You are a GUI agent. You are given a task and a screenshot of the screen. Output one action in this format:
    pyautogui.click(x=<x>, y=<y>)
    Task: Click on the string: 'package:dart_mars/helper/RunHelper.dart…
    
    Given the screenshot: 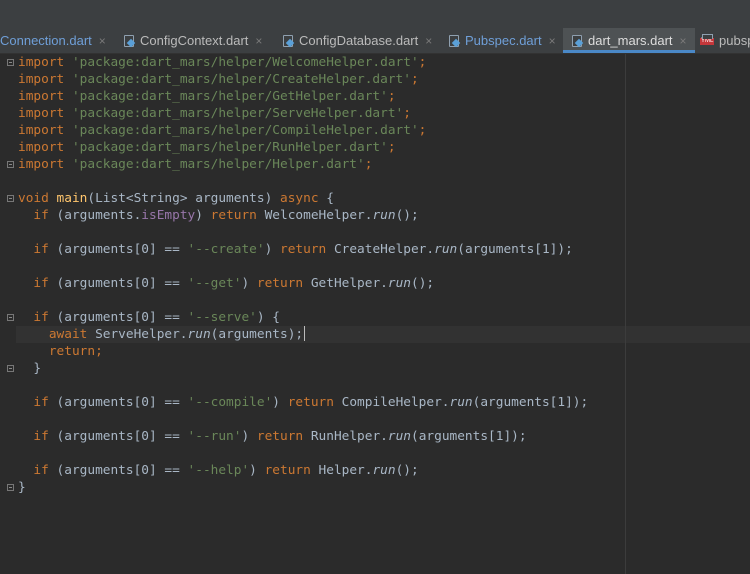 What is the action you would take?
    pyautogui.click(x=229, y=147)
    